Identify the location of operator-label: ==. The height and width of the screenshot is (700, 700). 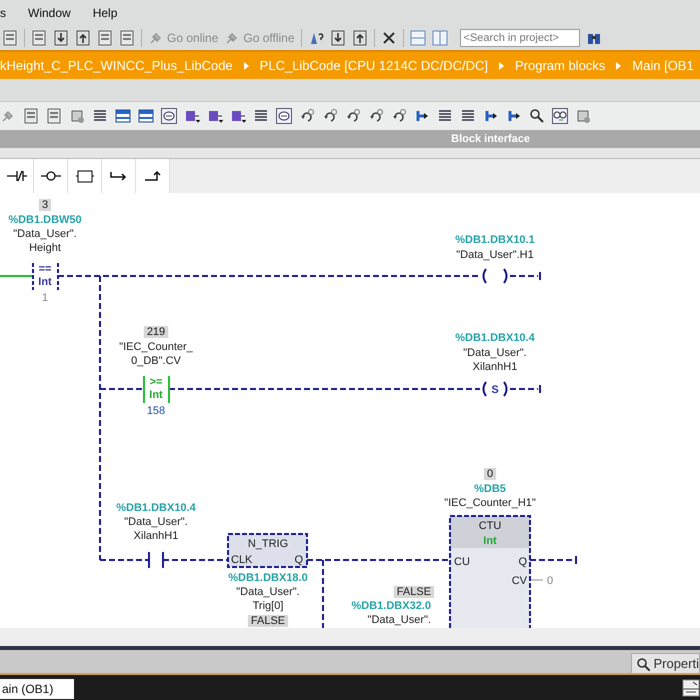
(45, 269).